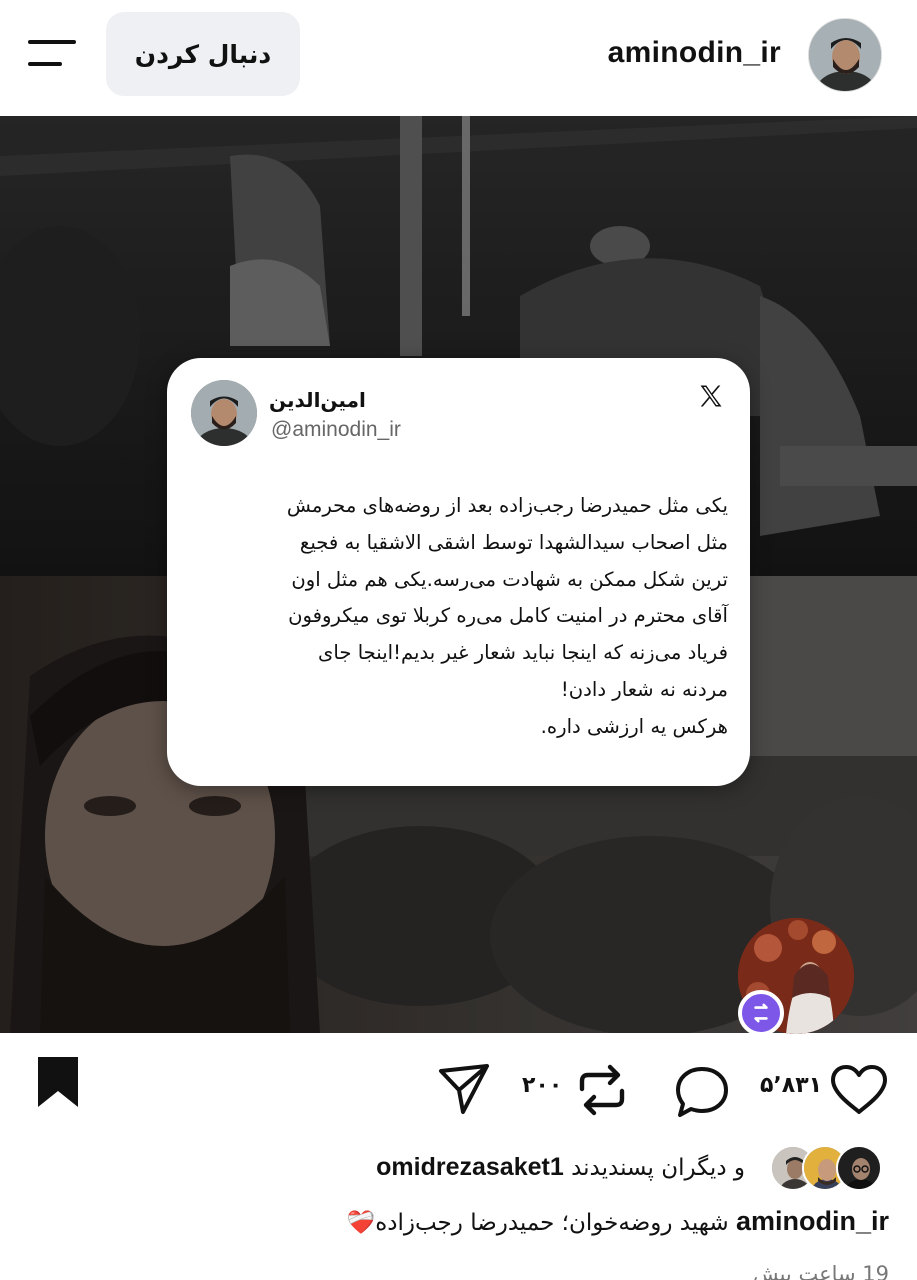 The height and width of the screenshot is (1280, 917). I want to click on liked-by-username: omidrezasaket1, so click(470, 1167).